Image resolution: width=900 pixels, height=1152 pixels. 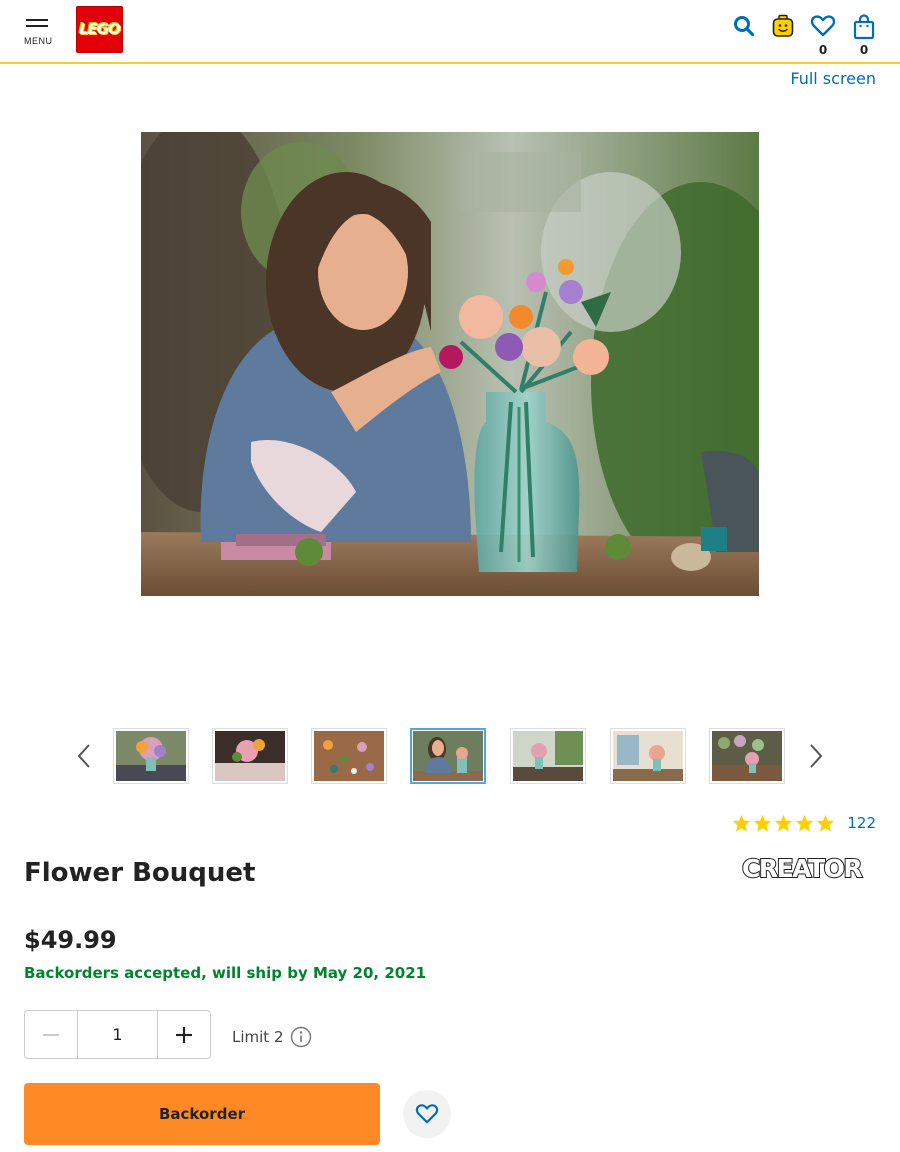 What do you see at coordinates (833, 78) in the screenshot?
I see `fullscreen-link: Full screen` at bounding box center [833, 78].